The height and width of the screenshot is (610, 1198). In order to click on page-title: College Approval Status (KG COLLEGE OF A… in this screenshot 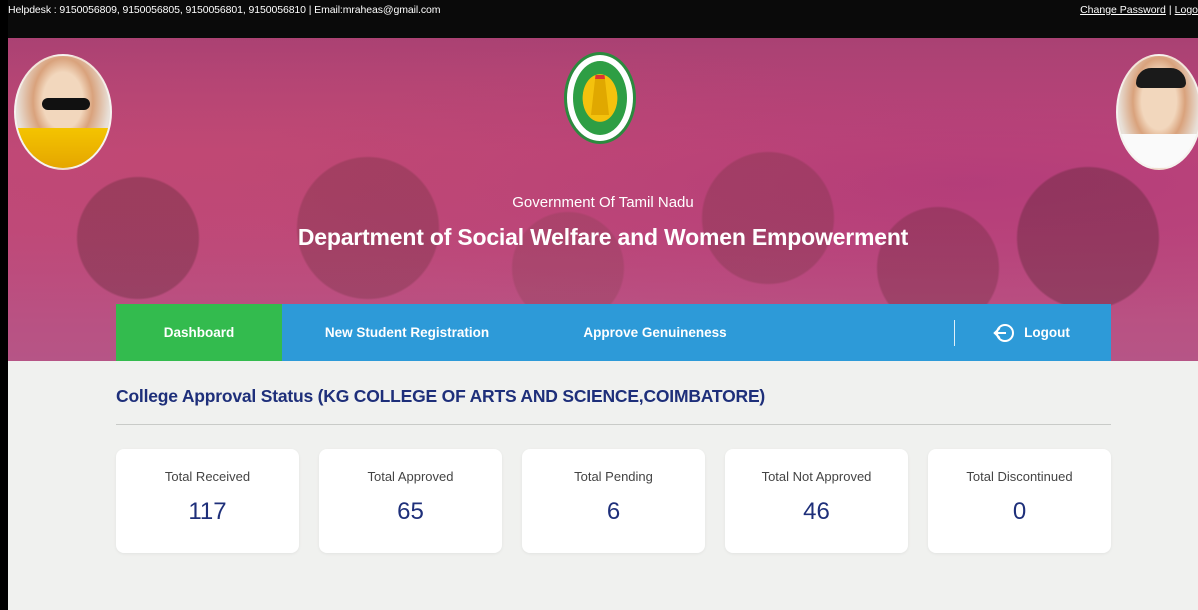, I will do `click(441, 396)`.